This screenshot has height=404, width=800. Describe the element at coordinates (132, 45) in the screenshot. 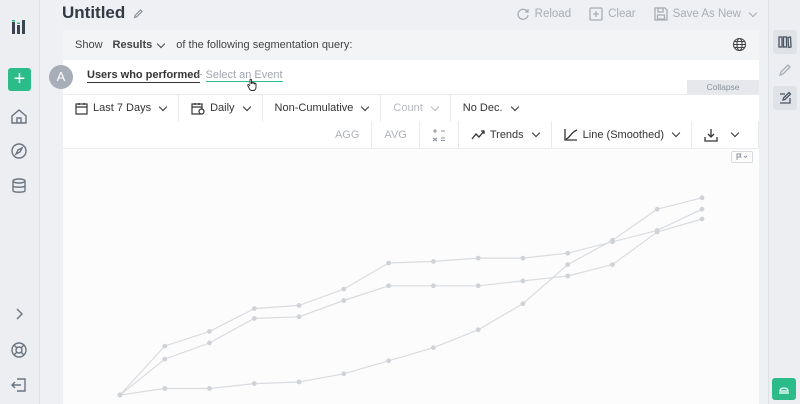

I see `results-label: Results` at that location.